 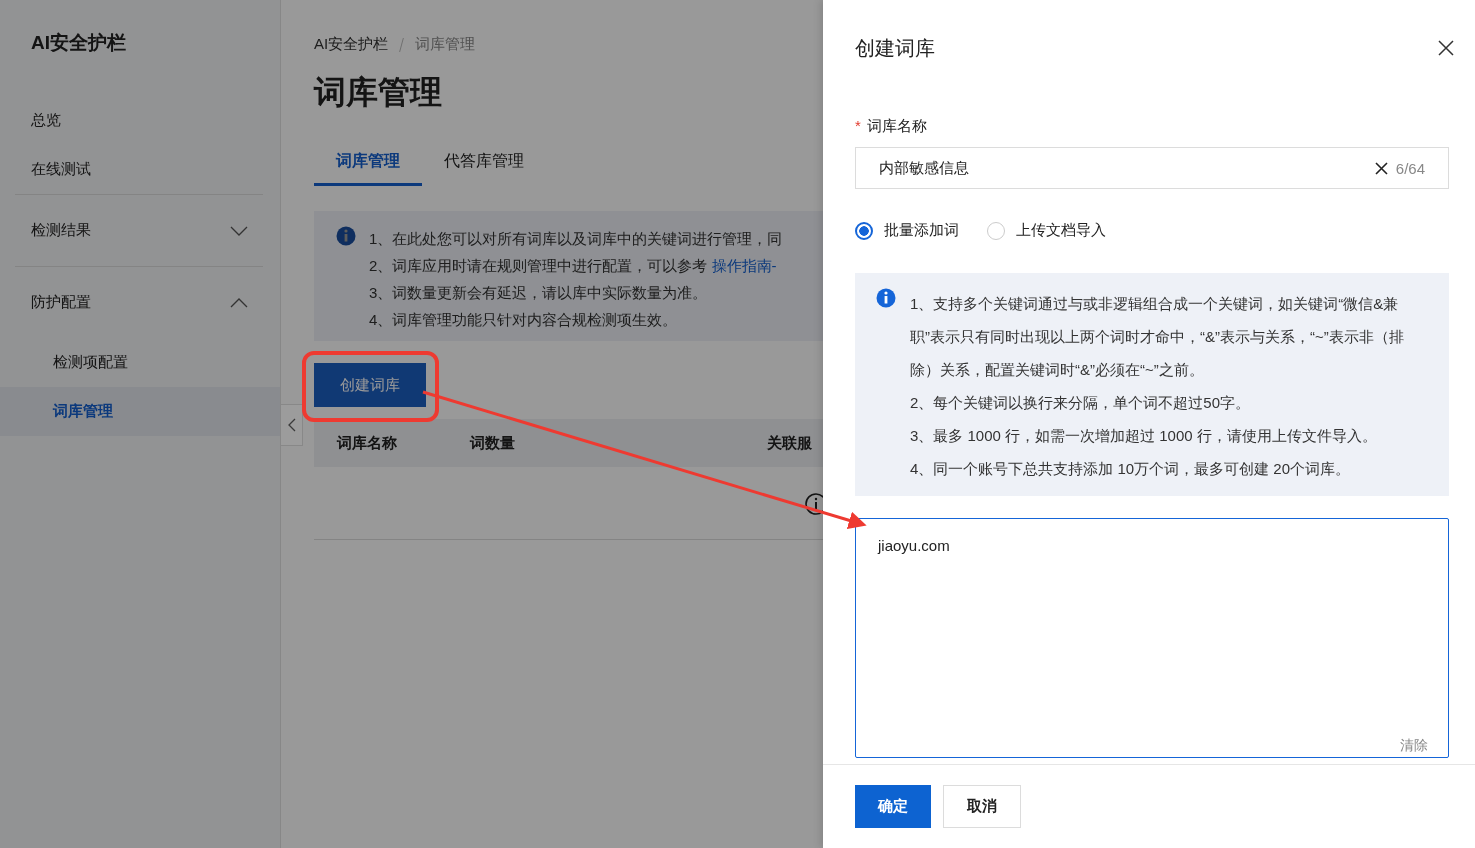 What do you see at coordinates (493, 443) in the screenshot?
I see `column-header: 词数量` at bounding box center [493, 443].